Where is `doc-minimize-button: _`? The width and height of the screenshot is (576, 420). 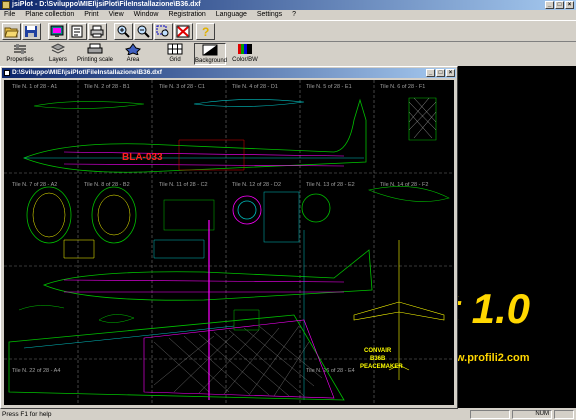 doc-minimize-button: _ is located at coordinates (430, 73).